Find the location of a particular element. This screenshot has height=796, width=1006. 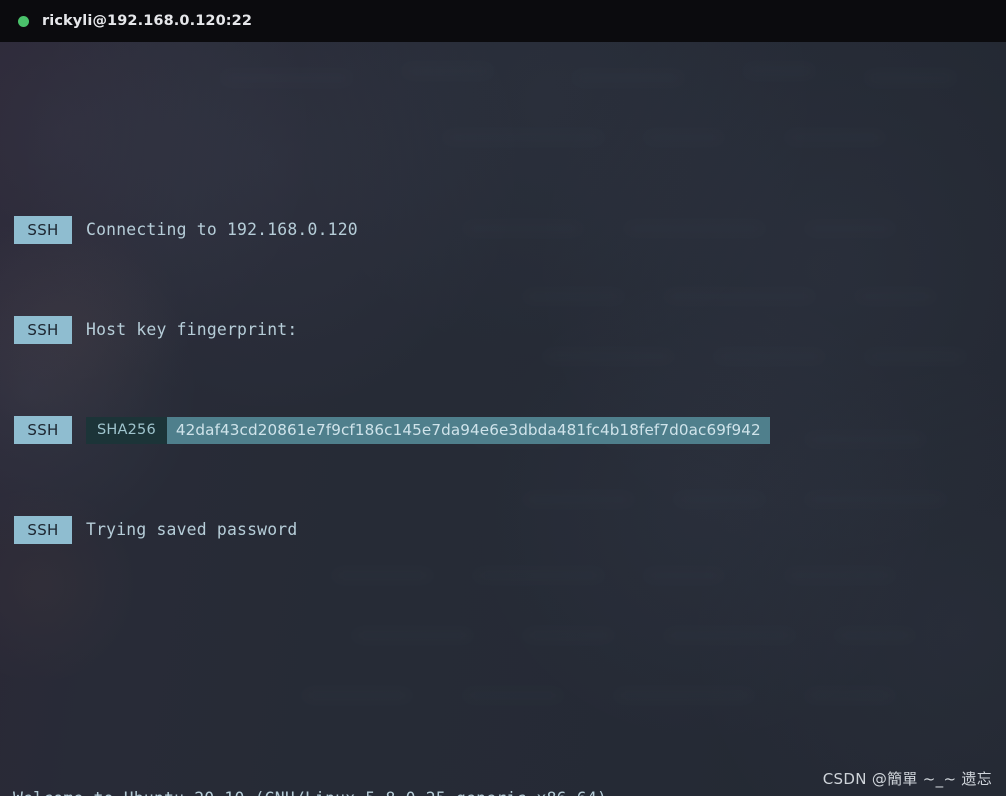

watermark: CSDN @簡單 ~_~ 遗忘 is located at coordinates (907, 779).